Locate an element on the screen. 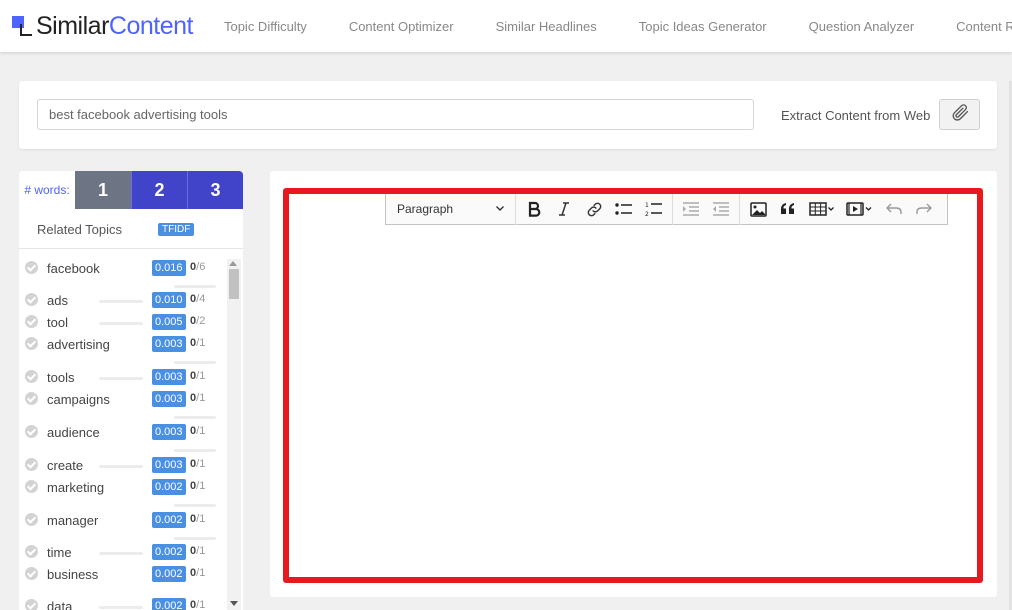 This screenshot has height=610, width=1012. topic-item: advertising 0.003 0/1 is located at coordinates (123, 350).